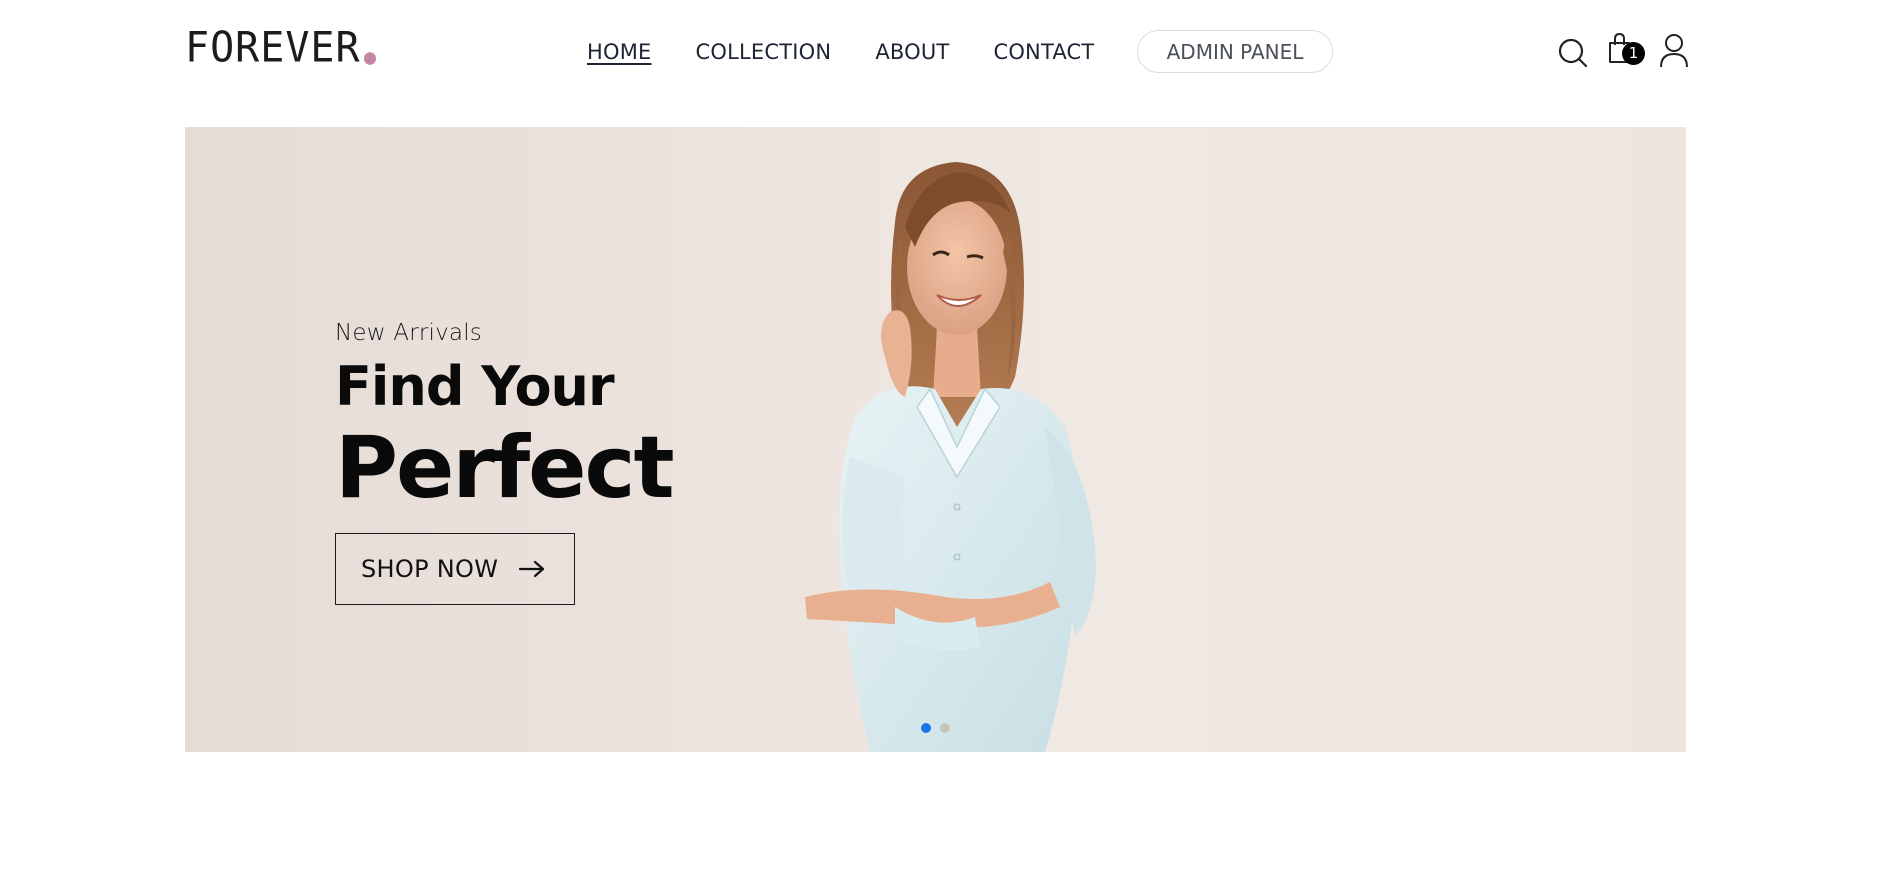 This screenshot has height=878, width=1878. What do you see at coordinates (1675, 50) in the screenshot?
I see `user-icon` at bounding box center [1675, 50].